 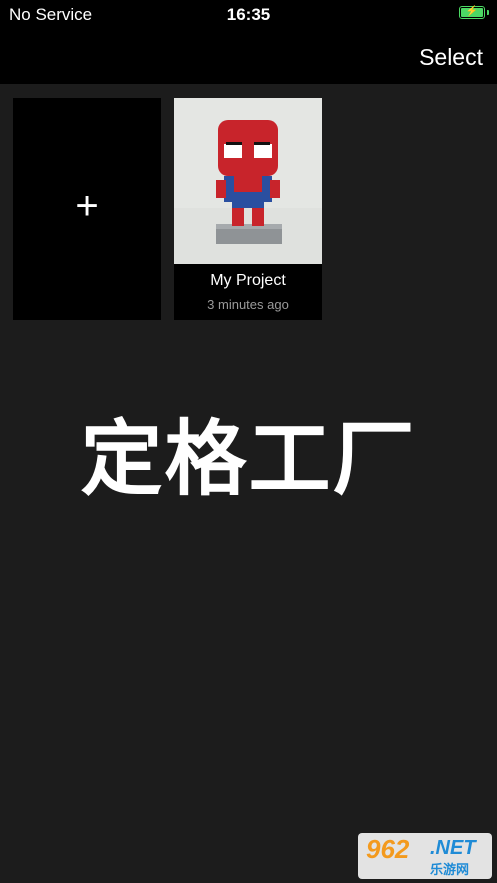 I want to click on overlay-title: 定格工厂, so click(x=248, y=459).